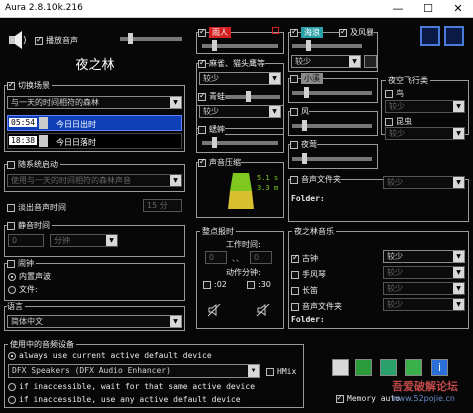 Image resolution: width=473 pixels, height=413 pixels. What do you see at coordinates (11, 85) in the screenshot?
I see `switch-scene-checkbox` at bounding box center [11, 85].